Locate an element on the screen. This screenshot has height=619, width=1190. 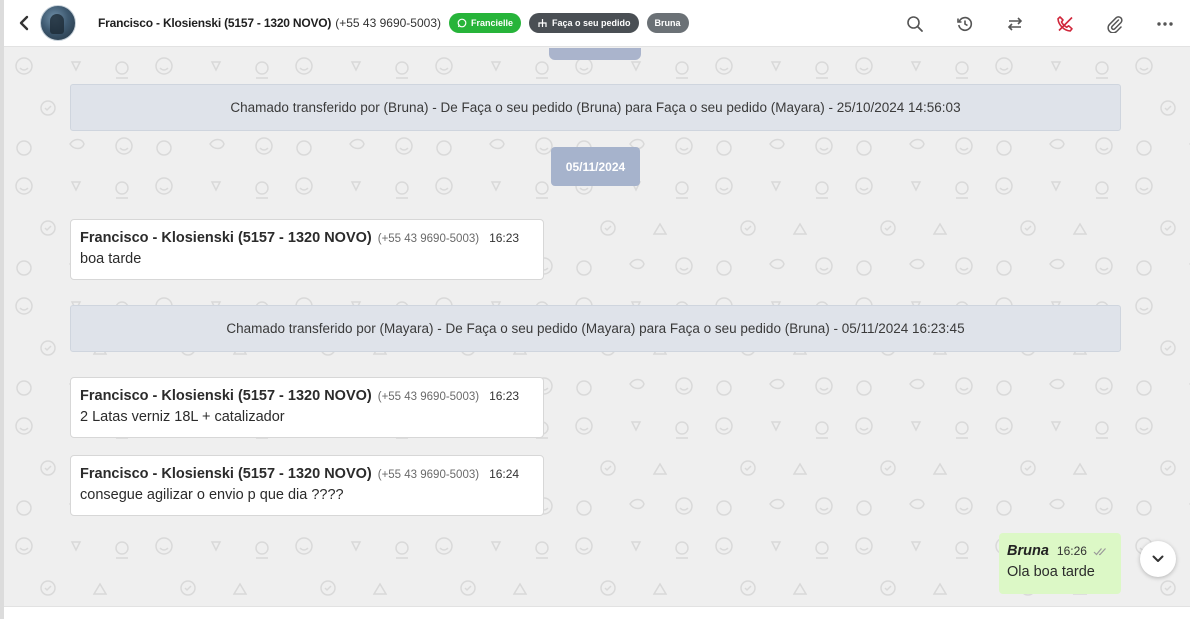
queue-tag: Faça o seu pedido is located at coordinates (584, 23).